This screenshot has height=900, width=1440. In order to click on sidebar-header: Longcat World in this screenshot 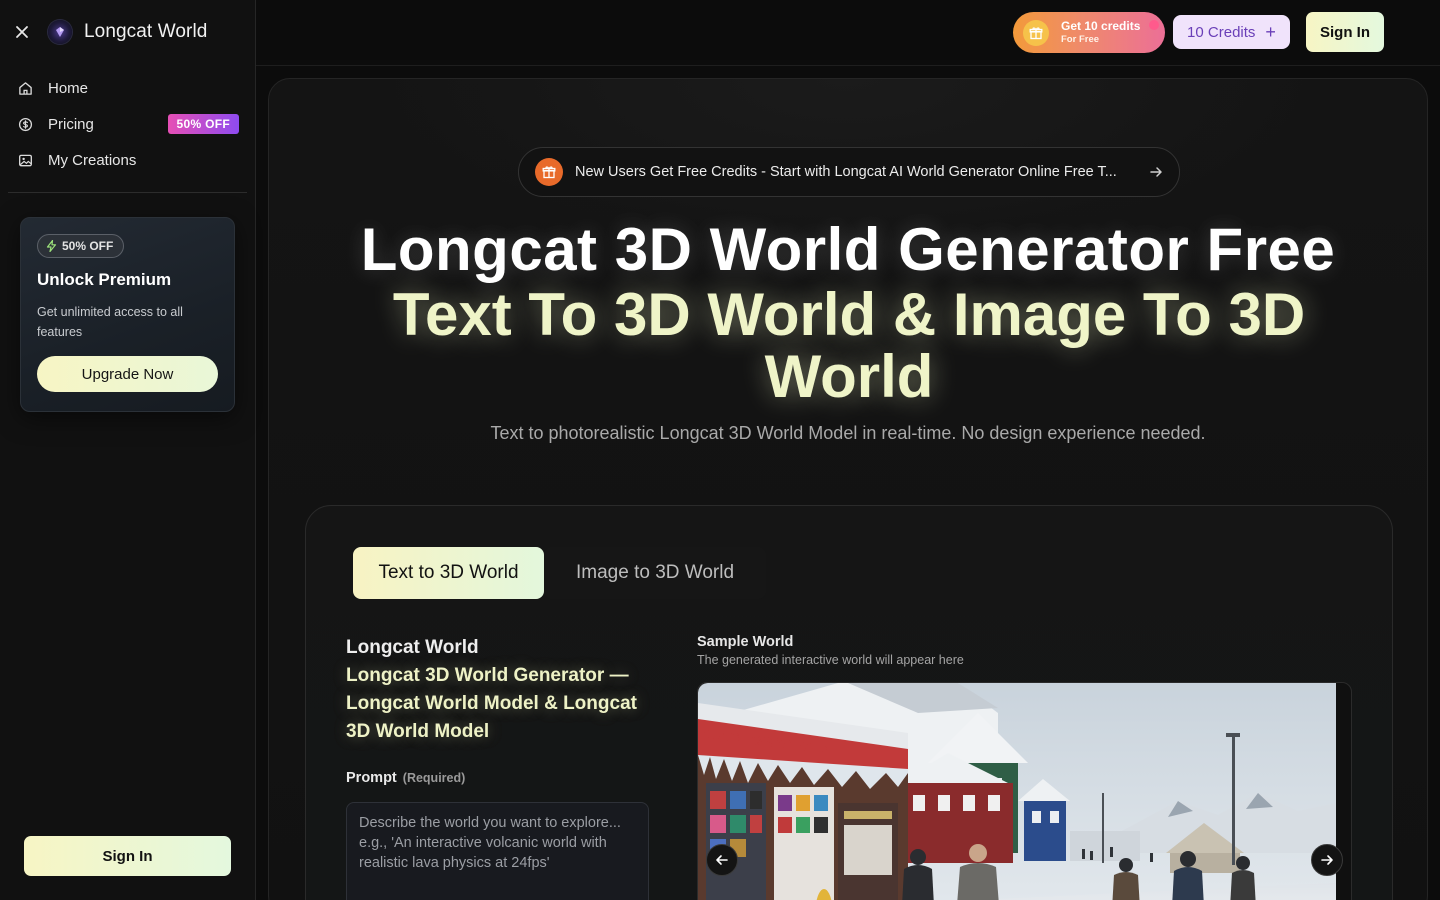, I will do `click(110, 32)`.